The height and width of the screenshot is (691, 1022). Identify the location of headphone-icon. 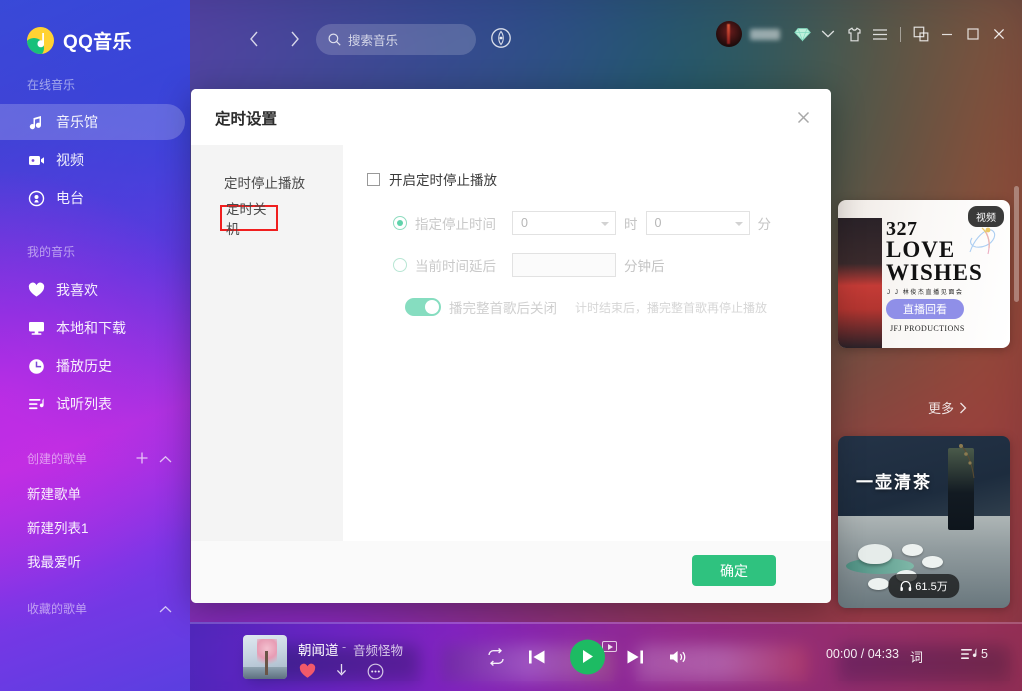
(906, 586).